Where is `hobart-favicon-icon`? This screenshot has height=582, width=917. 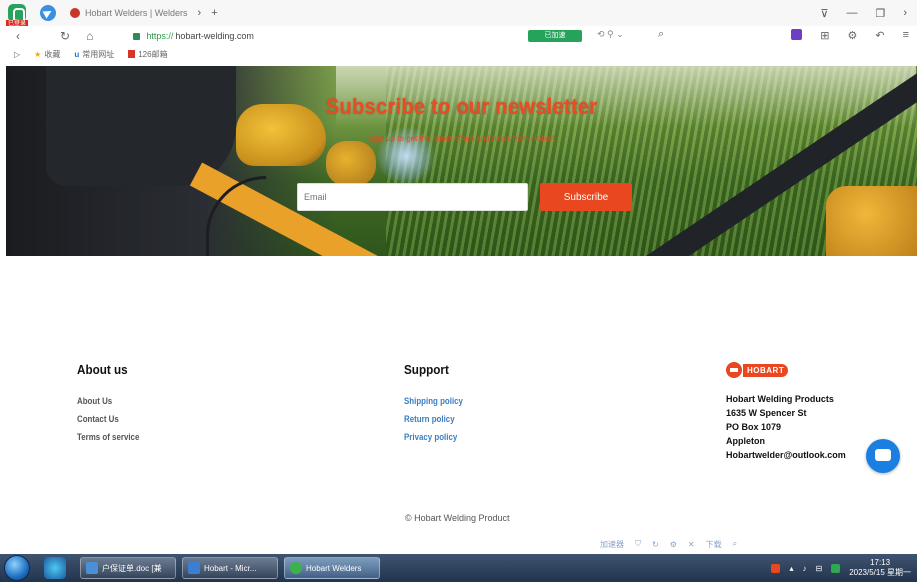 hobart-favicon-icon is located at coordinates (75, 13).